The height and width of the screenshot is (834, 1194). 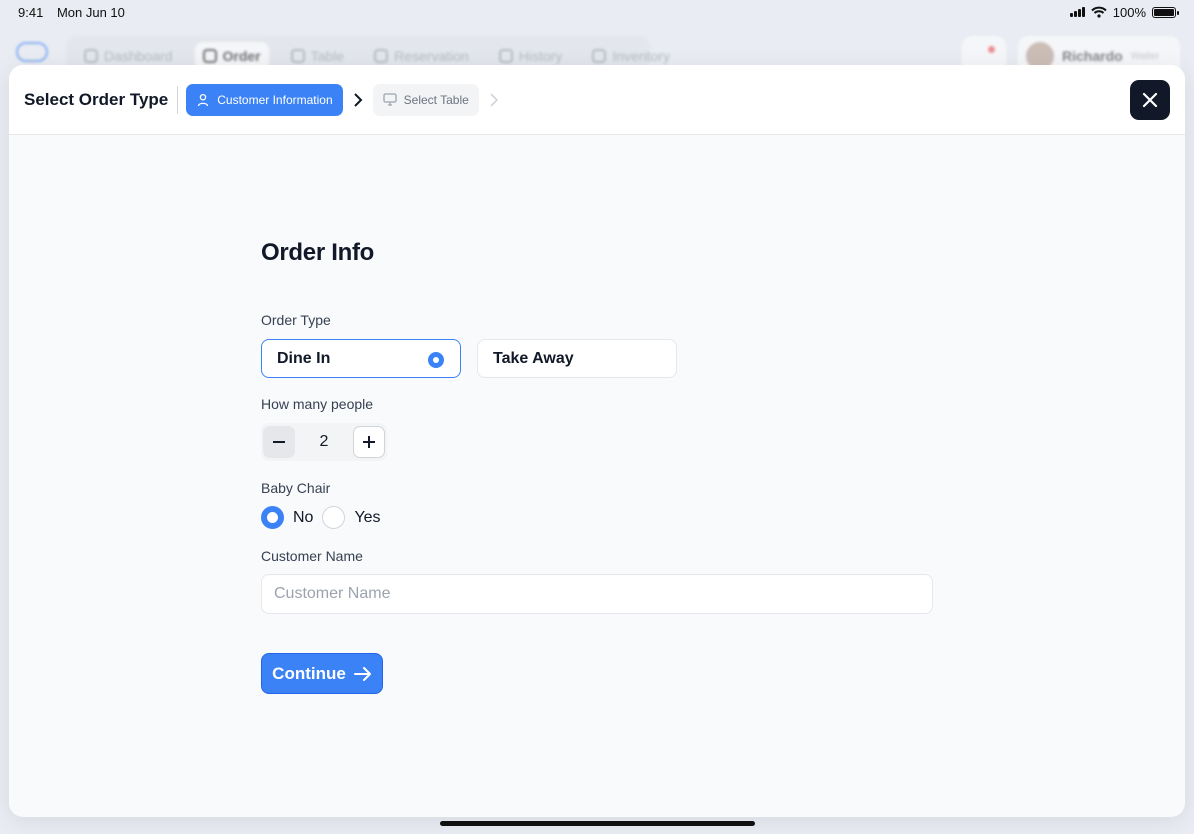 I want to click on radio-checked-icon, so click(x=272, y=517).